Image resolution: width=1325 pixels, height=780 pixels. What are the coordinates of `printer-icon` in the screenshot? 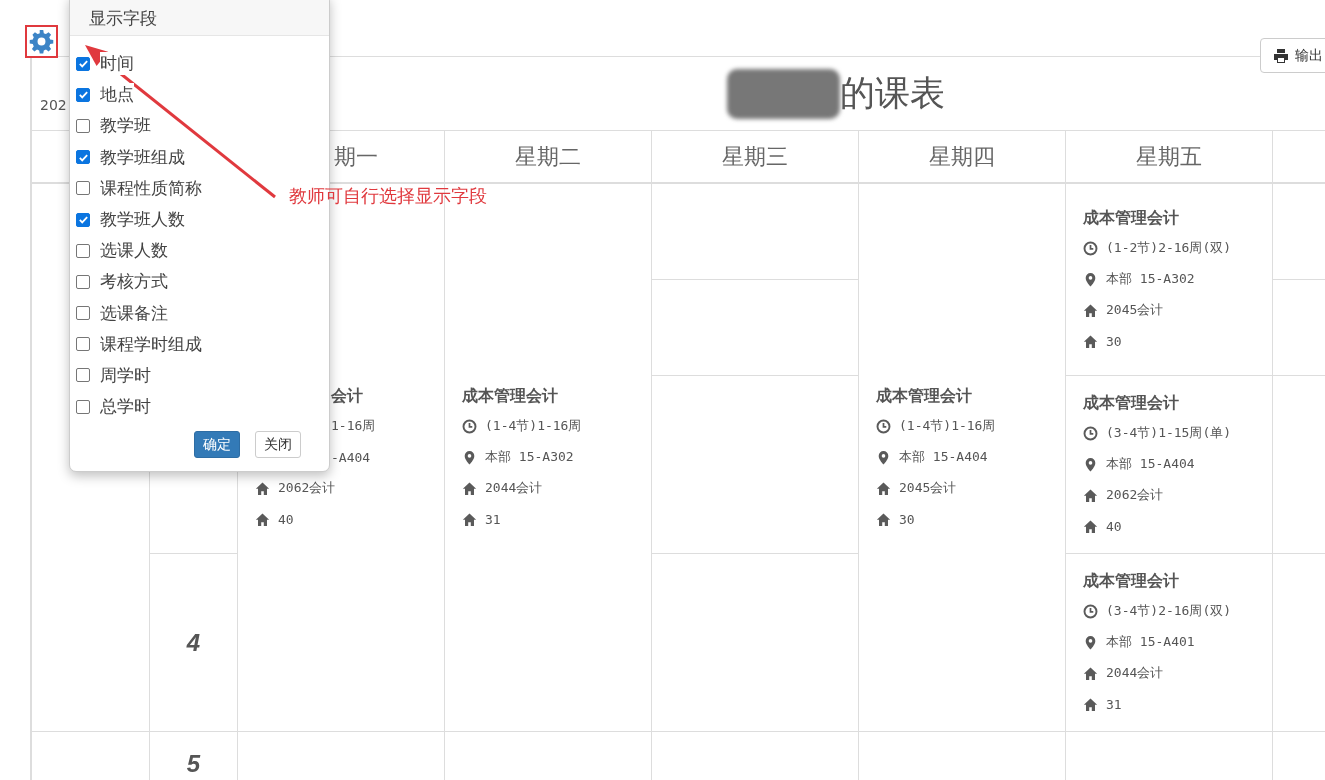 It's located at (1281, 55).